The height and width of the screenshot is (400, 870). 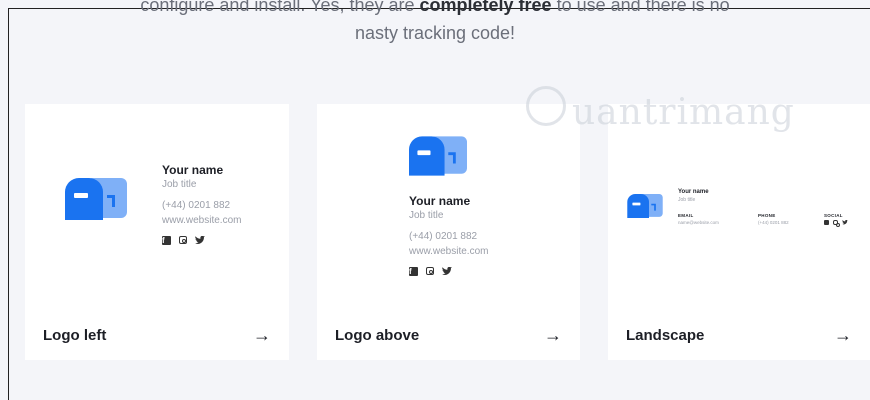 I want to click on intro-bold-text: completely free, so click(x=485, y=7).